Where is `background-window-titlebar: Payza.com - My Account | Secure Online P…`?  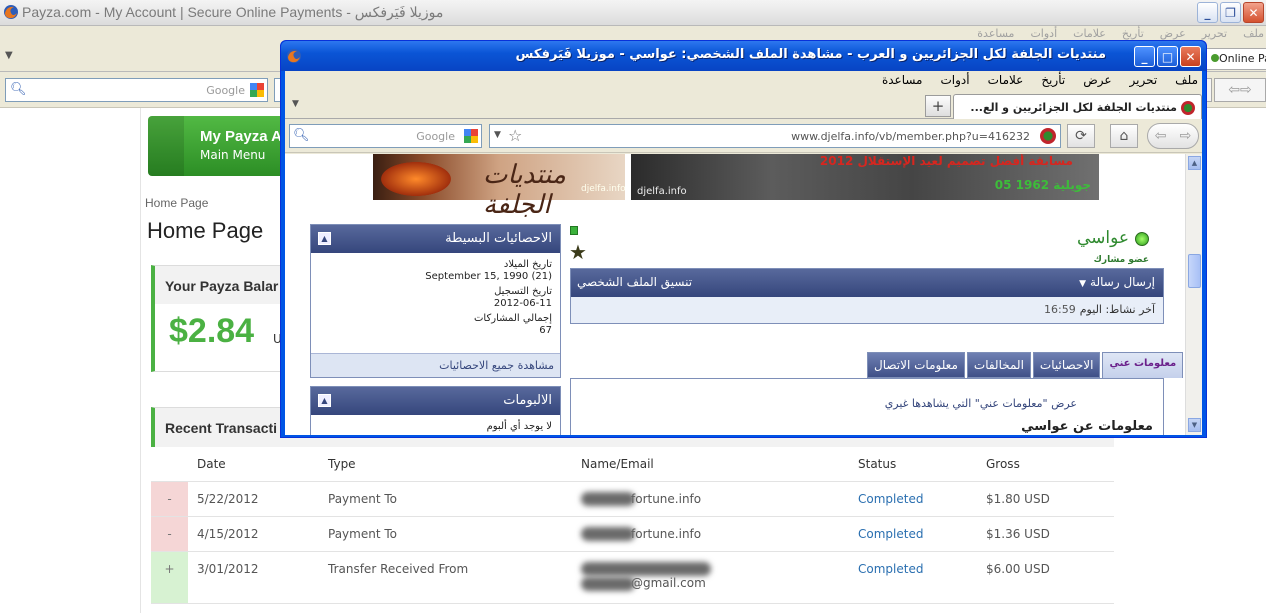 background-window-titlebar: Payza.com - My Account | Secure Online P… is located at coordinates (633, 13).